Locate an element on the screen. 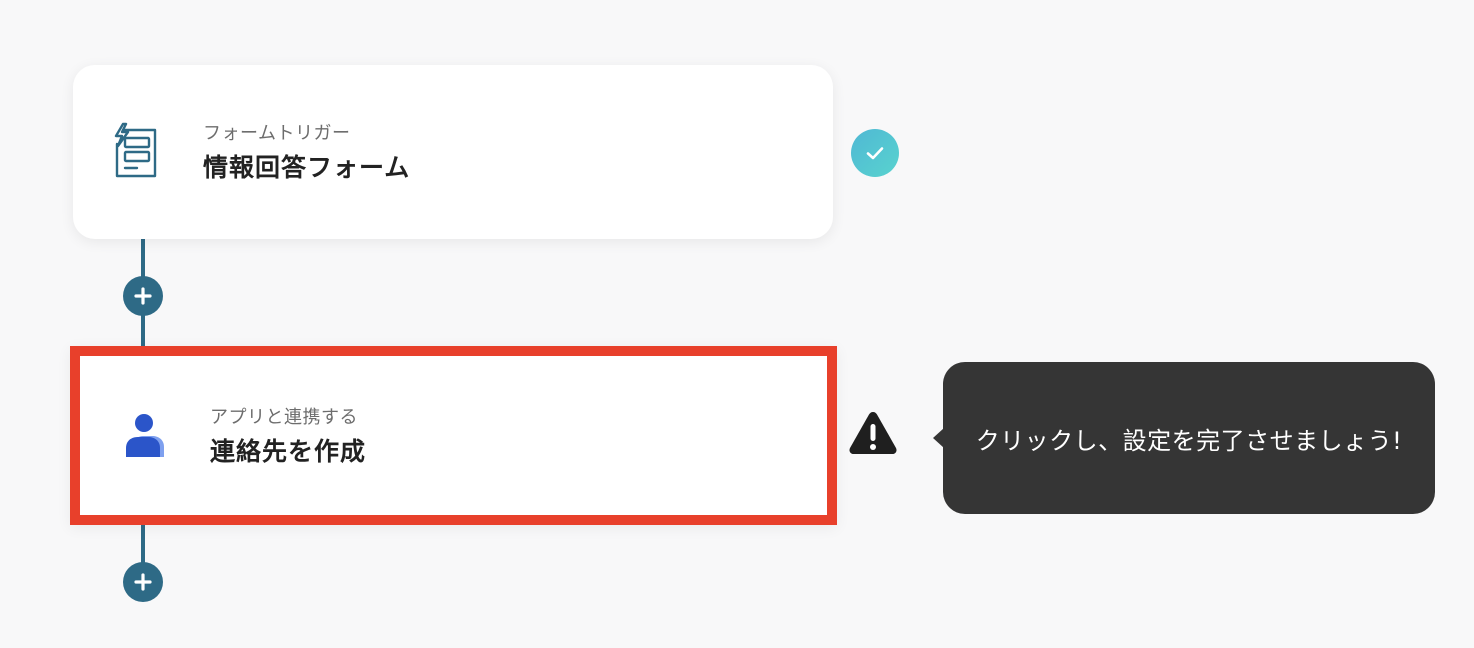  action-step-card: アプリと連携する 連絡先を作成 is located at coordinates (453, 435).